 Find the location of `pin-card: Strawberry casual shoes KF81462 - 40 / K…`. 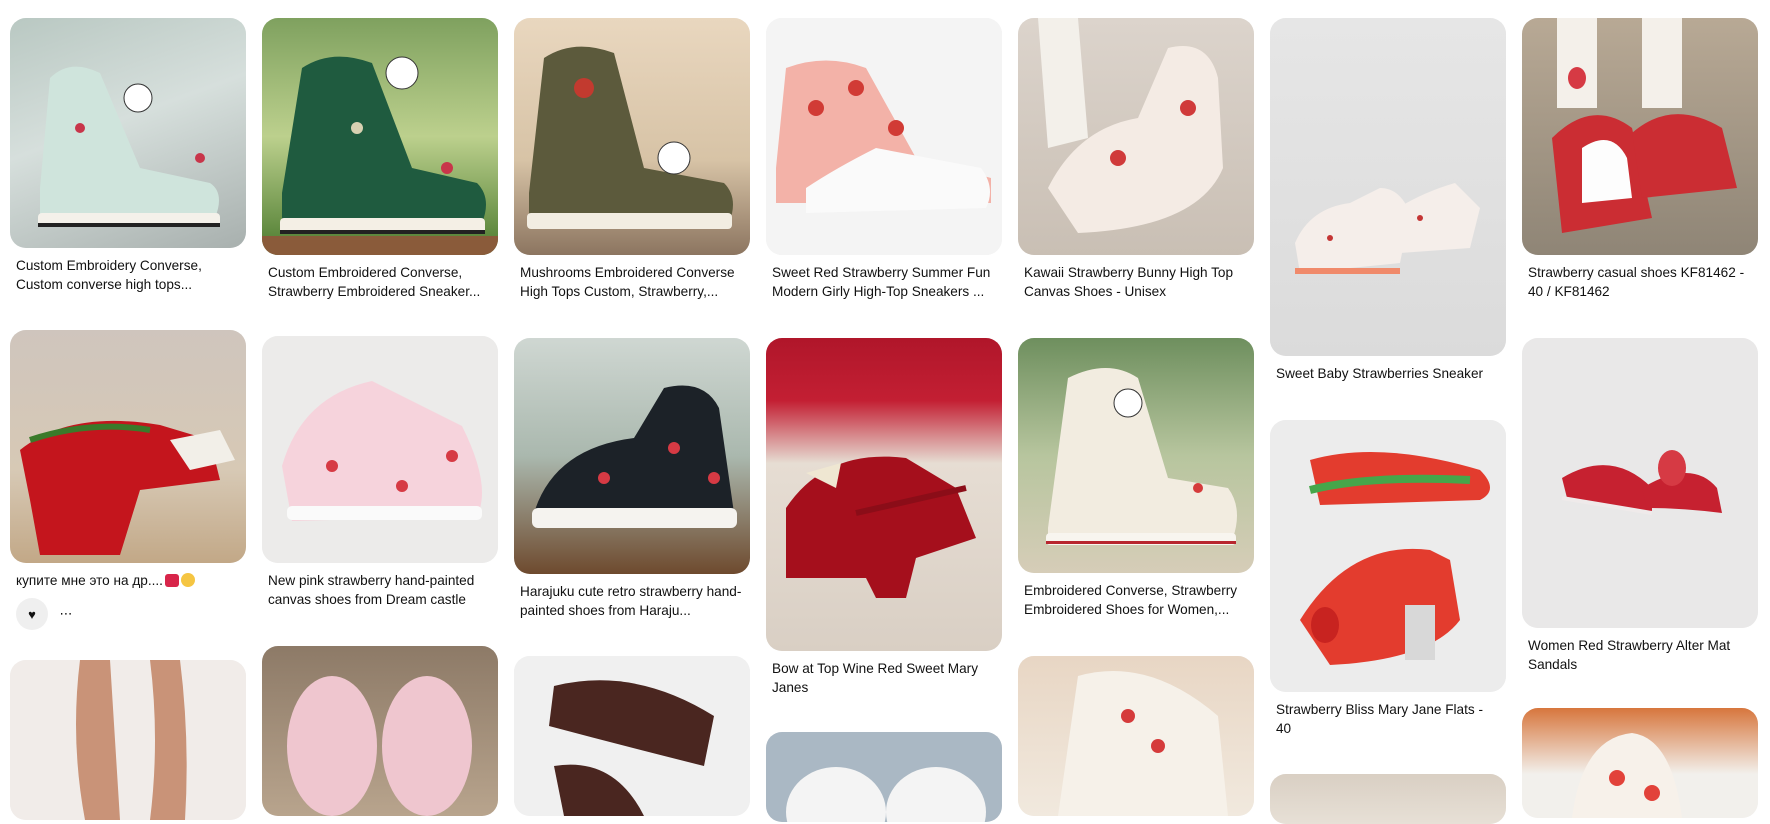

pin-card: Strawberry casual shoes KF81462 - 40 / K… is located at coordinates (1640, 159).